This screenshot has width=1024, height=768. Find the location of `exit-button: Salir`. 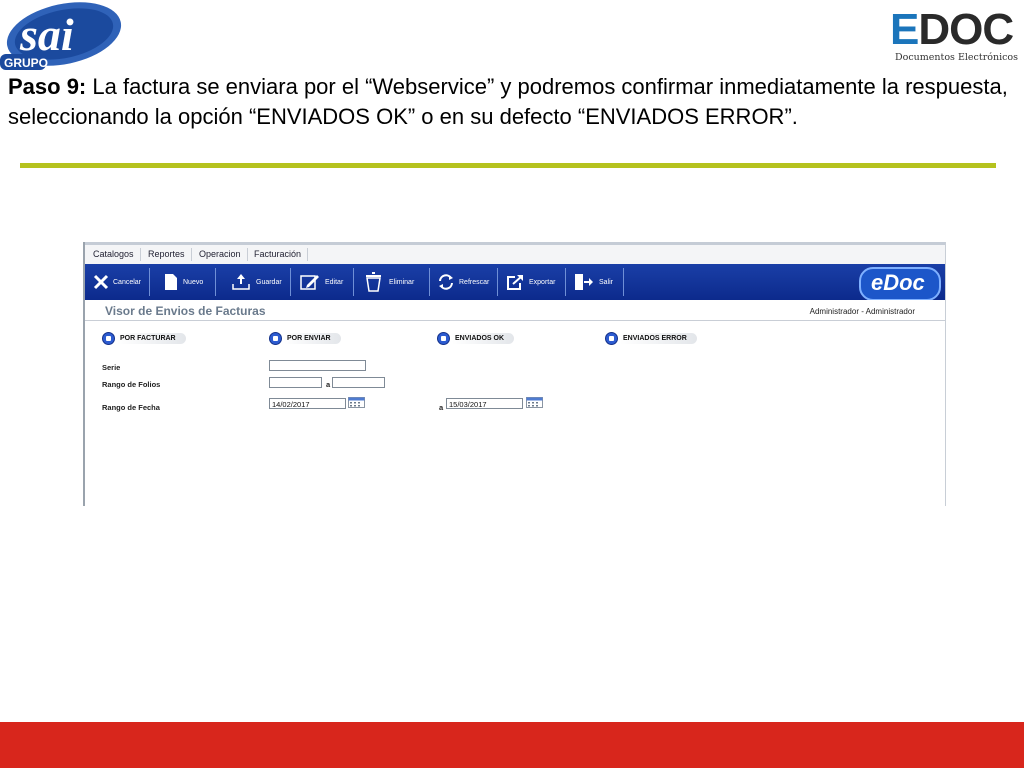

exit-button: Salir is located at coordinates (593, 282).